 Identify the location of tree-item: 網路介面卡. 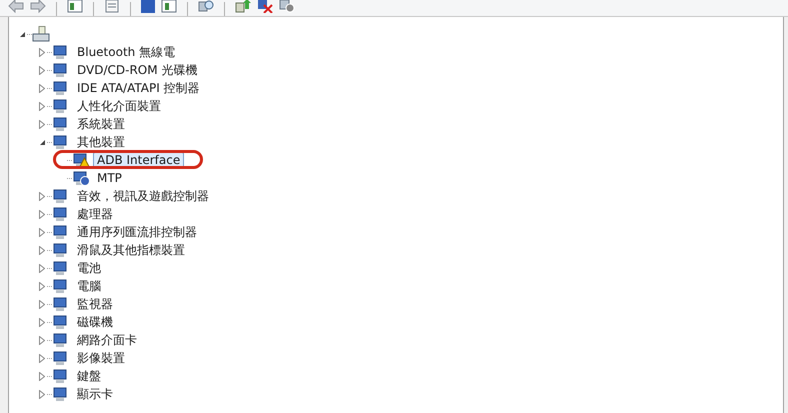
(107, 340).